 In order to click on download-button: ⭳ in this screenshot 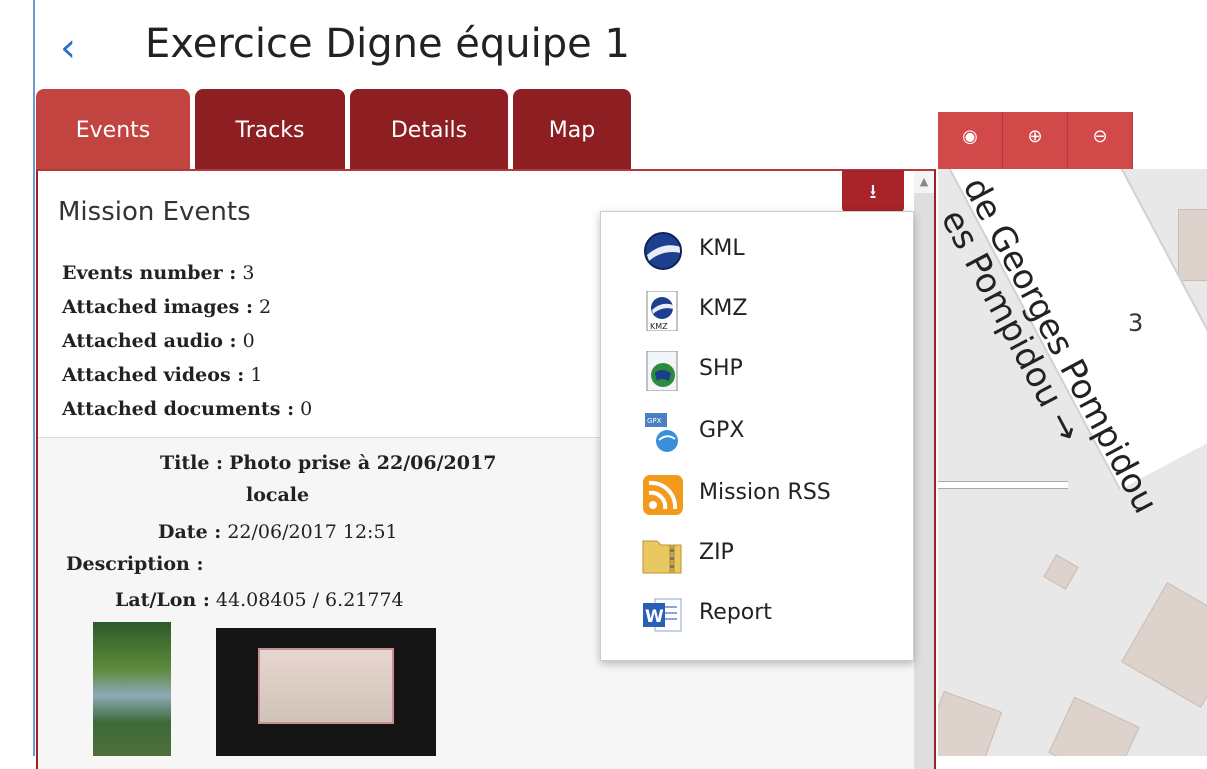, I will do `click(873, 191)`.